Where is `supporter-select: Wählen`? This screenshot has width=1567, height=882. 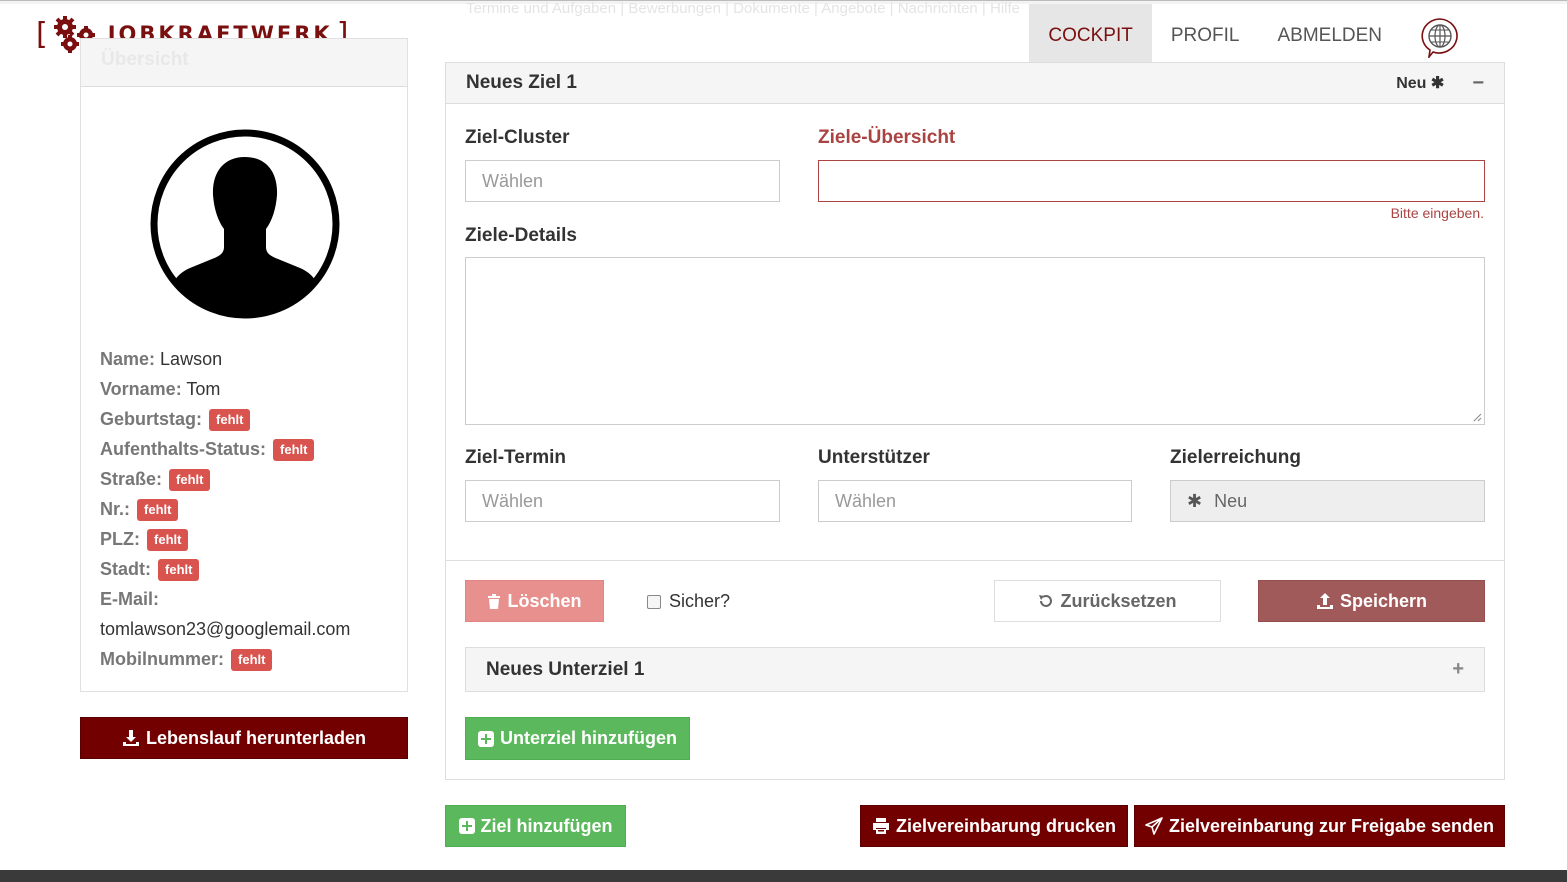 supporter-select: Wählen is located at coordinates (975, 501).